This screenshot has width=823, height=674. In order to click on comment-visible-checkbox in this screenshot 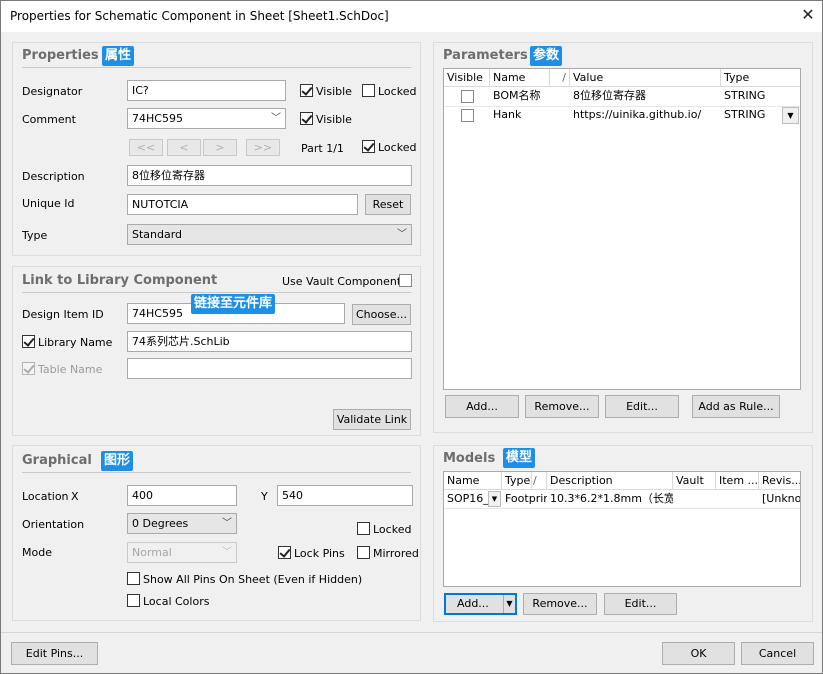, I will do `click(306, 118)`.